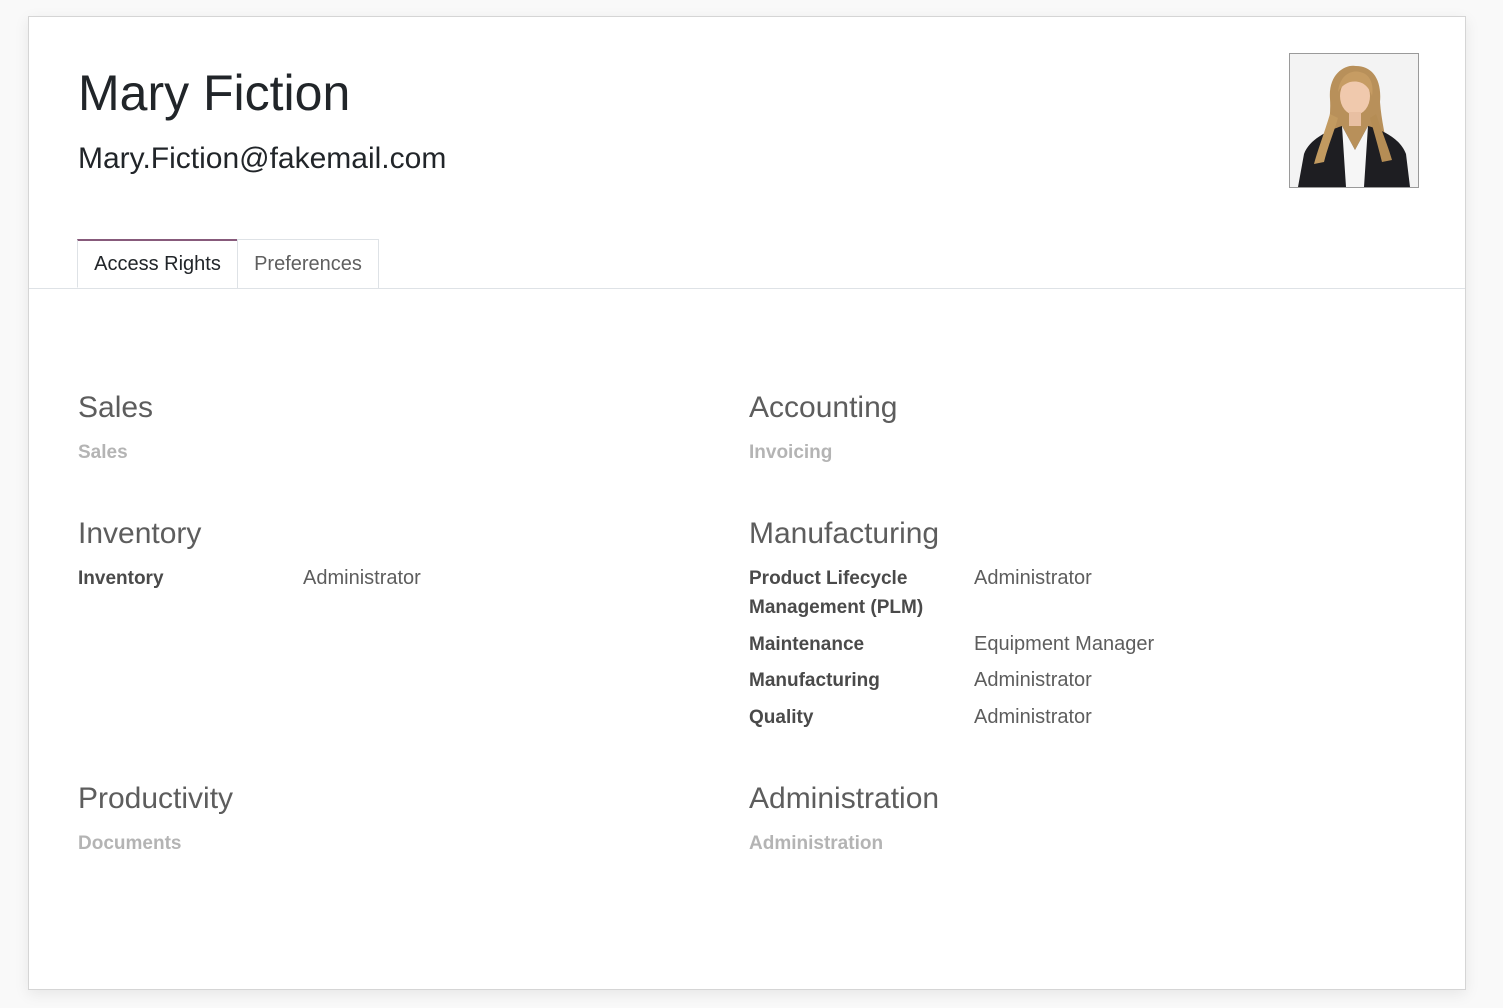 The width and height of the screenshot is (1503, 1008). What do you see at coordinates (308, 263) in the screenshot?
I see `tab-preferences: Preferences` at bounding box center [308, 263].